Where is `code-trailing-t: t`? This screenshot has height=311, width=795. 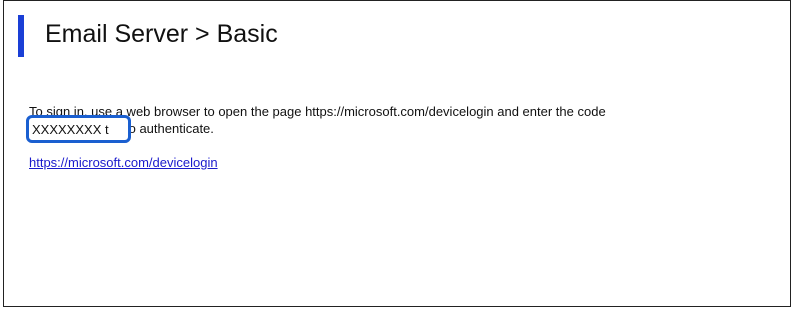
code-trailing-t: t is located at coordinates (105, 129).